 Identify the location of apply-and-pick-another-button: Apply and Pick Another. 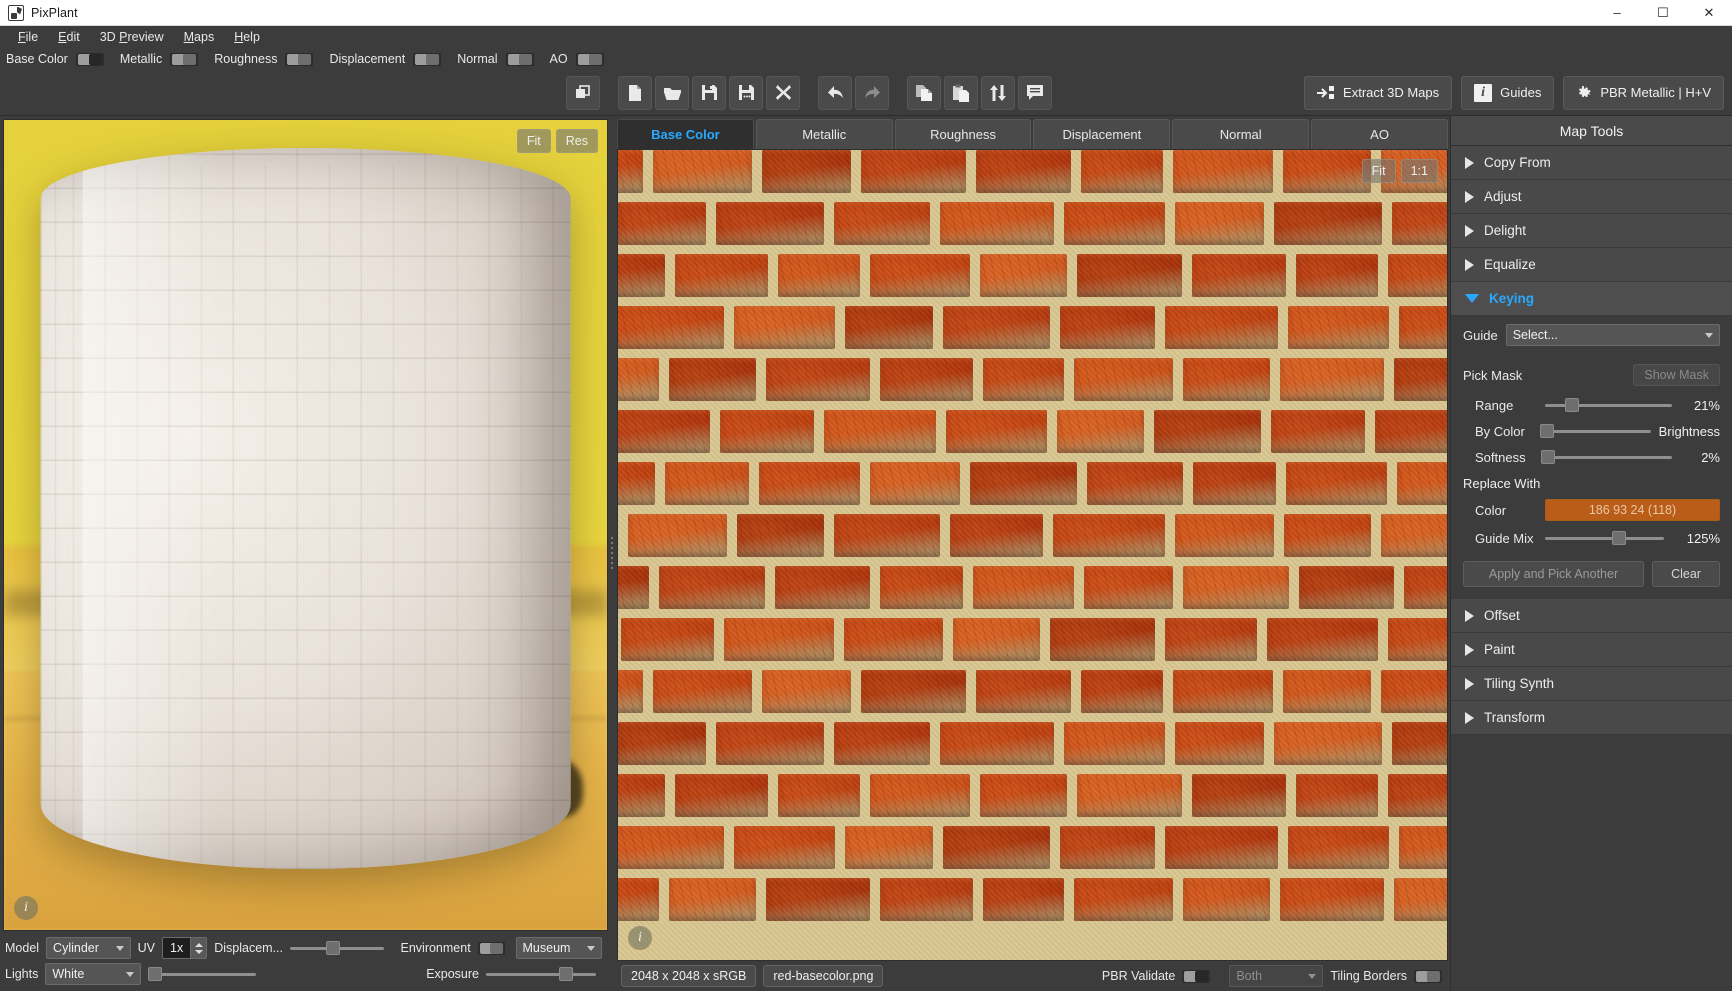
(1553, 574).